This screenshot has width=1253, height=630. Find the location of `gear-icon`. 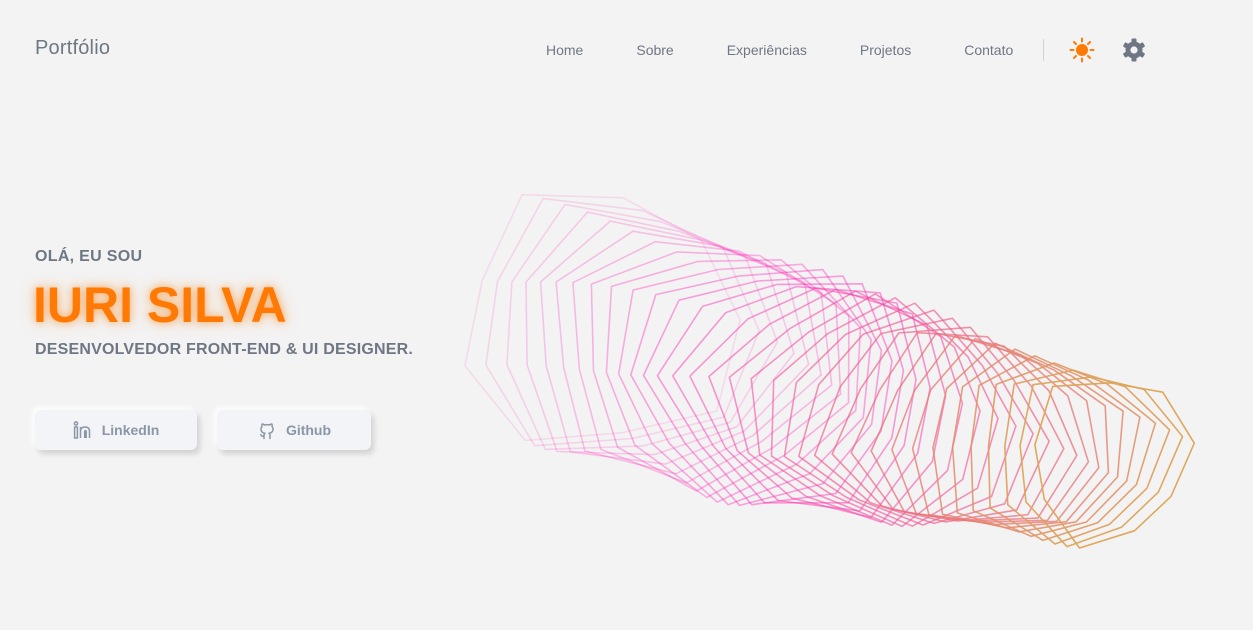

gear-icon is located at coordinates (1134, 50).